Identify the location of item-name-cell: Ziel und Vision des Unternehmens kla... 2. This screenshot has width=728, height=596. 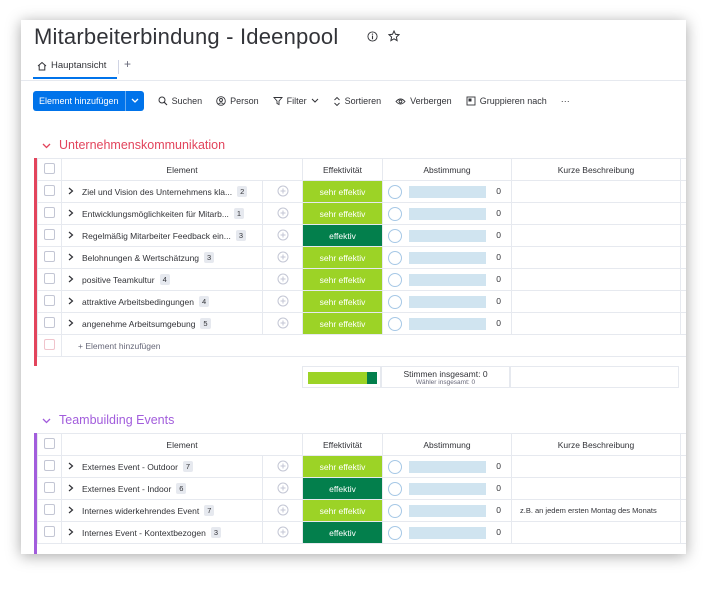
(162, 191).